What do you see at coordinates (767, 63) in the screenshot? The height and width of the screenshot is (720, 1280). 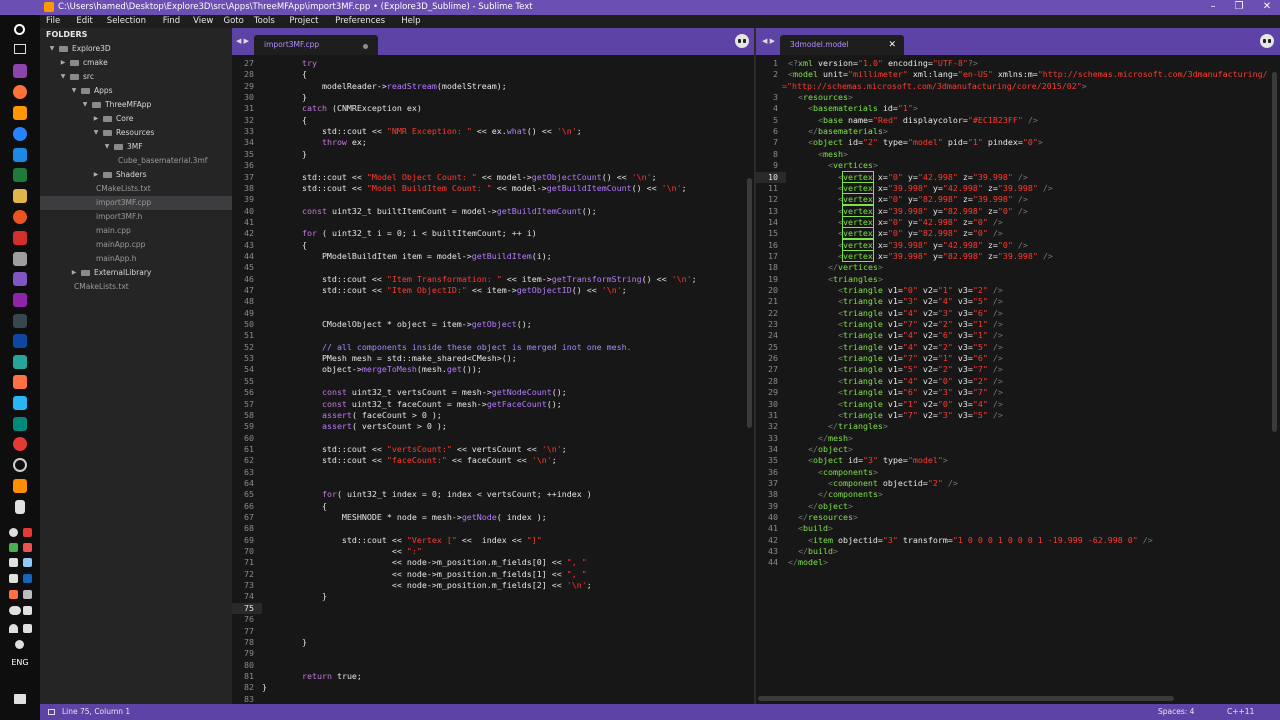 I see `line-number: 1` at bounding box center [767, 63].